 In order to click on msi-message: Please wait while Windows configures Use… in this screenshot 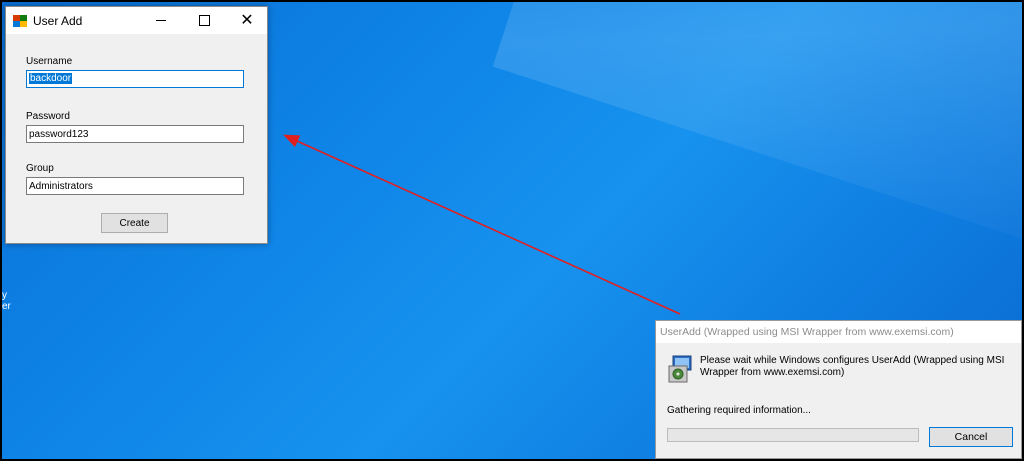, I will do `click(852, 366)`.